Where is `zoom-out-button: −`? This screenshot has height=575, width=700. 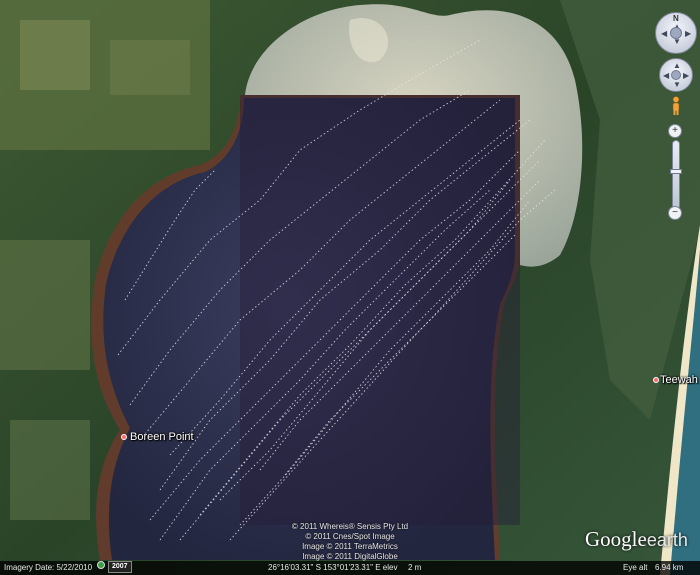 zoom-out-button: − is located at coordinates (675, 213).